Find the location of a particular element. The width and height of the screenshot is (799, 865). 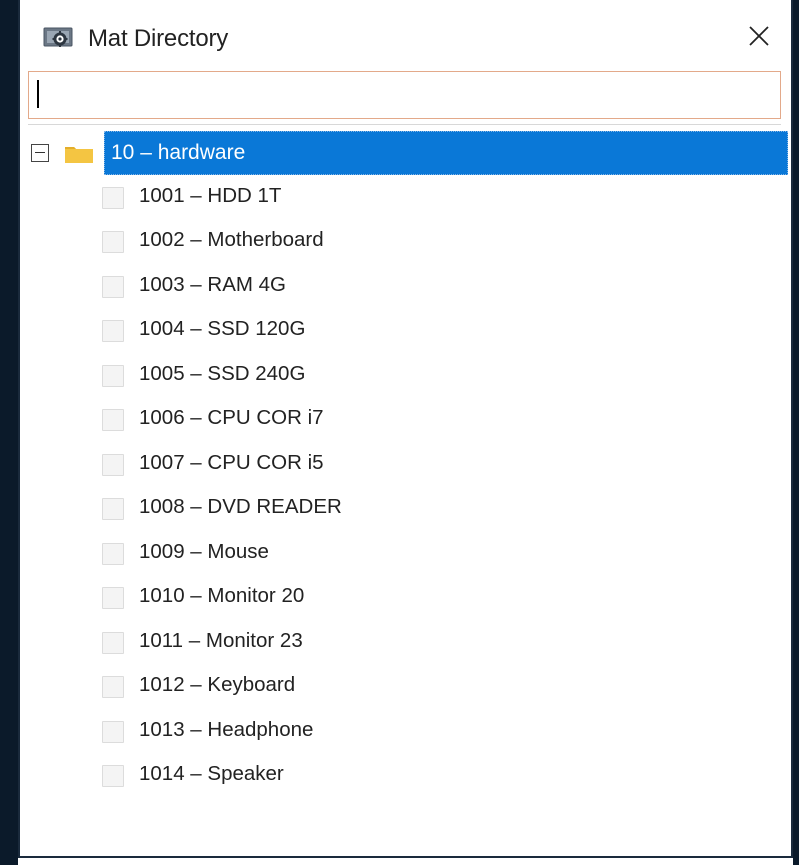

tree-item-label: 1006 – CPU COR i7 is located at coordinates (231, 417).